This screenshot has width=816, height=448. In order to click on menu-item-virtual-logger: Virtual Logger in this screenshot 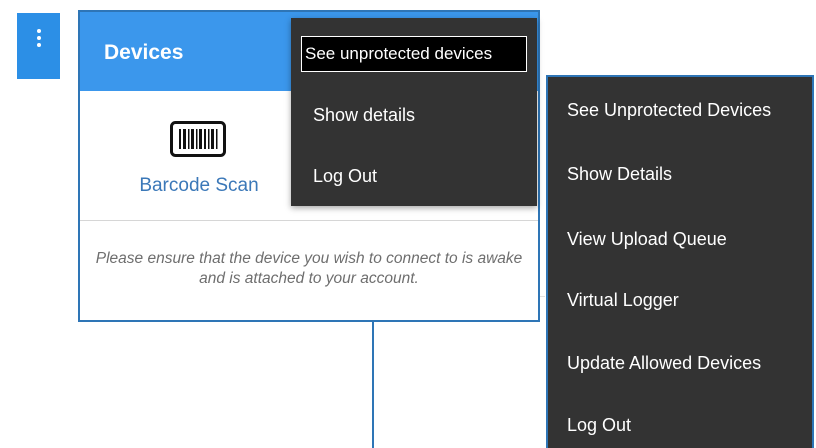, I will do `click(623, 300)`.